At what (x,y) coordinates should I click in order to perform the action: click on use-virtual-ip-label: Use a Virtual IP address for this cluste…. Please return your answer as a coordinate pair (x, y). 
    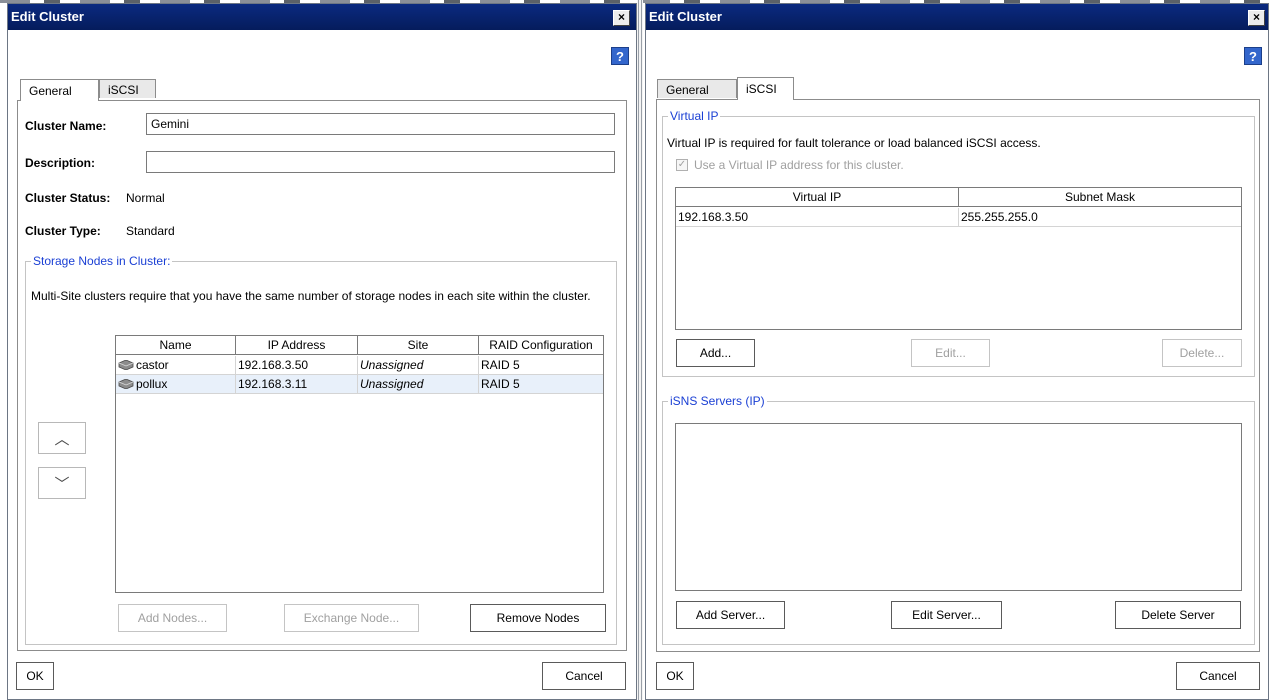
    Looking at the image, I should click on (799, 165).